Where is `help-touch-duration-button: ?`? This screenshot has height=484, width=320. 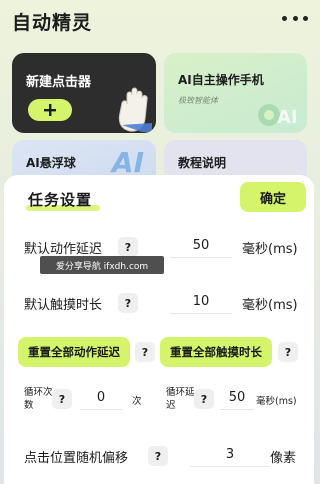 help-touch-duration-button: ? is located at coordinates (128, 303).